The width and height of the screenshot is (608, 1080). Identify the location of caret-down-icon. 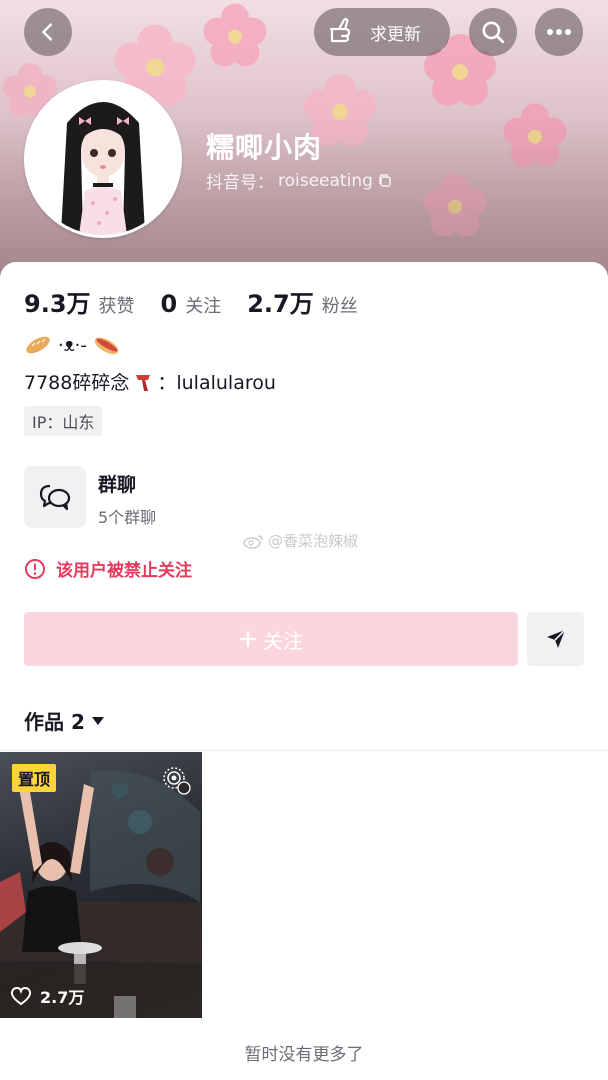
(97, 720).